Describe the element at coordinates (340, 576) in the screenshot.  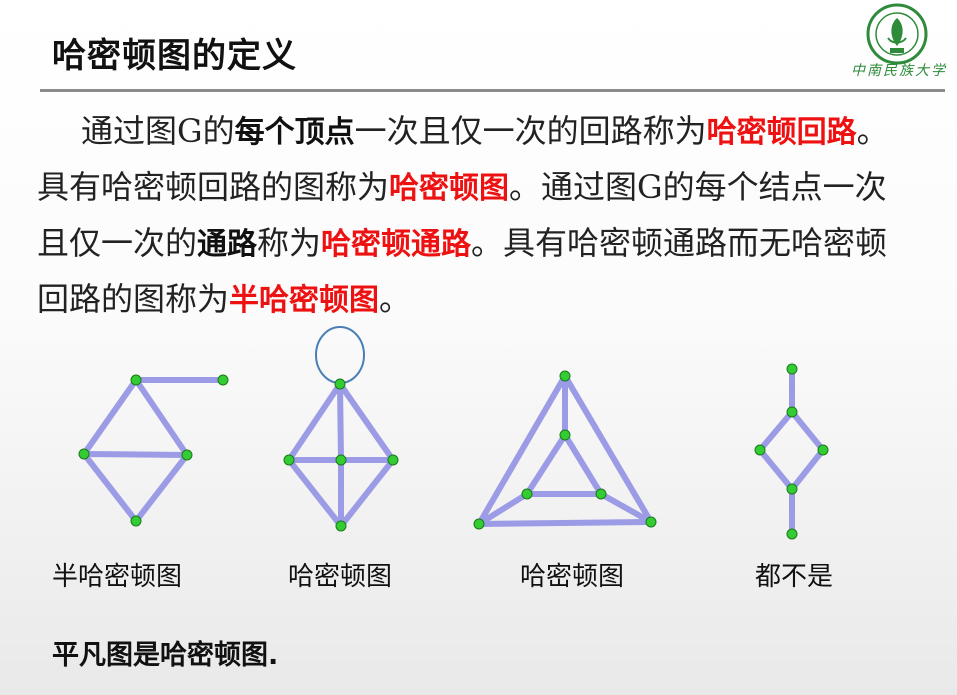
I see `caption-hamiltonian-1: 哈密顿图` at that location.